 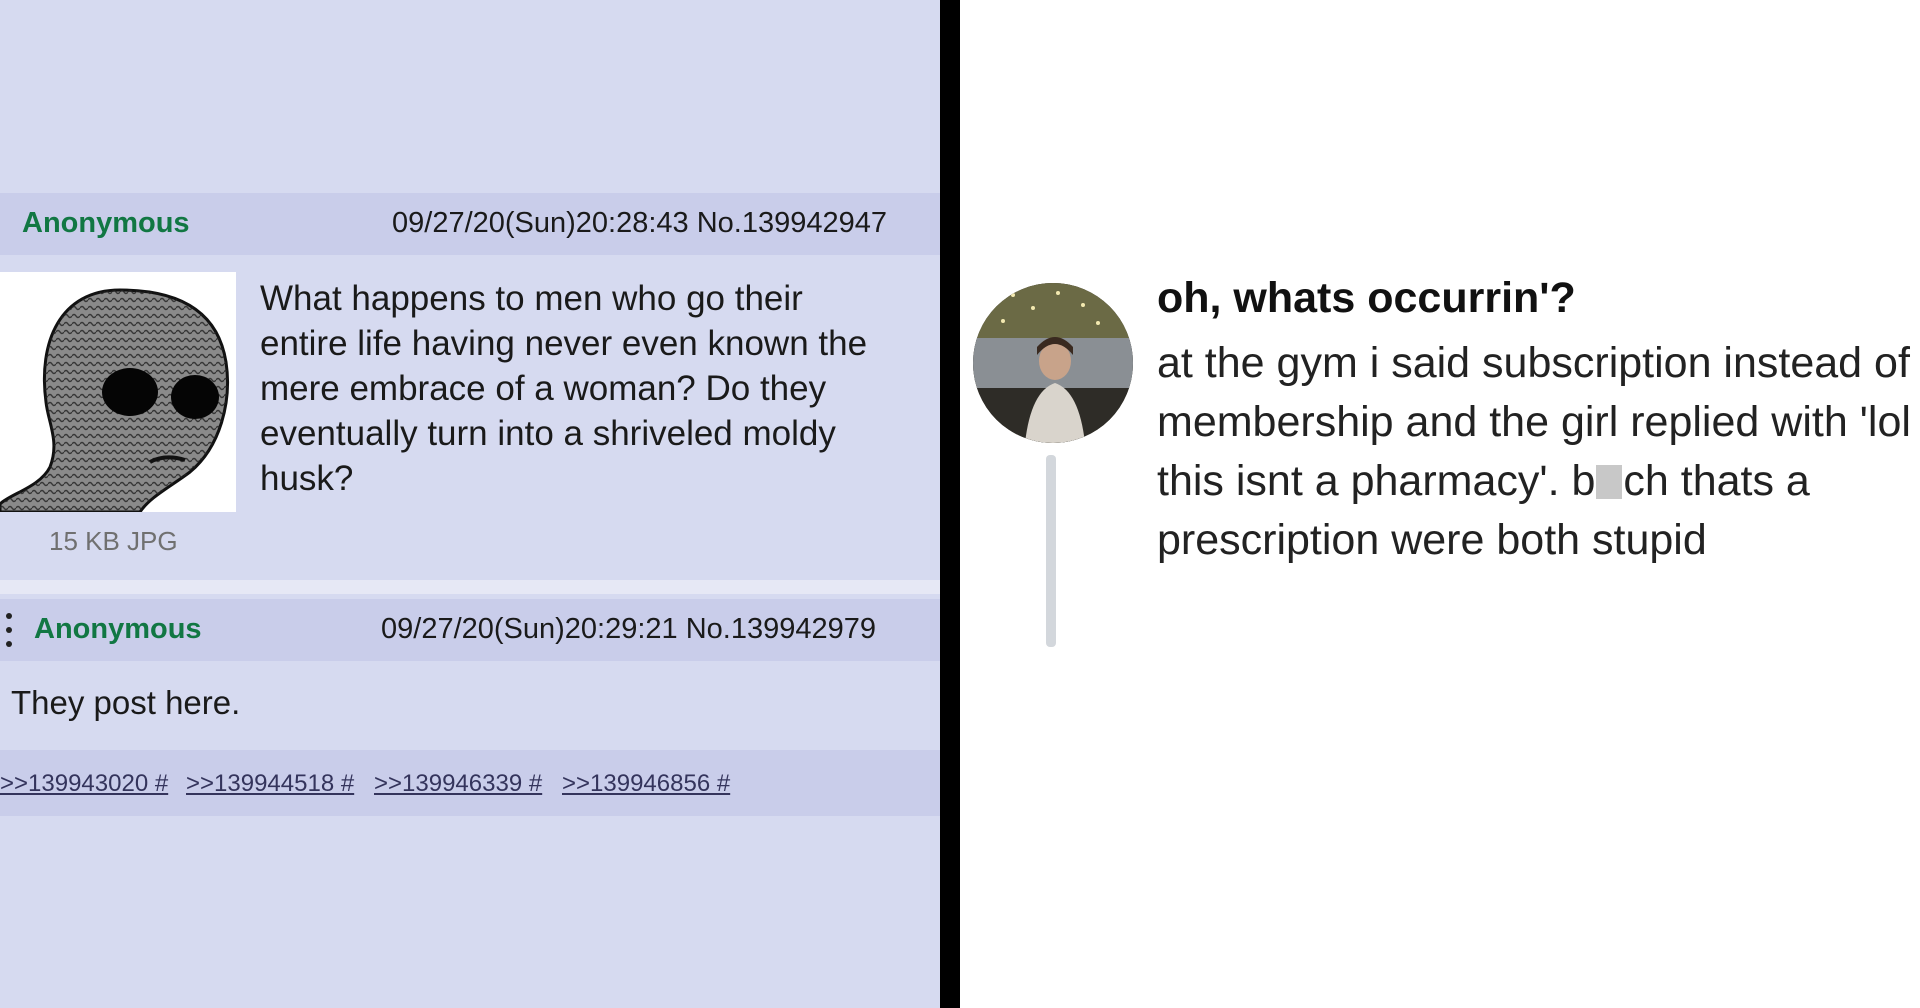 What do you see at coordinates (639, 223) in the screenshot?
I see `op-post-meta: 09/27/20(Sun)20:28:43 No.139942947` at bounding box center [639, 223].